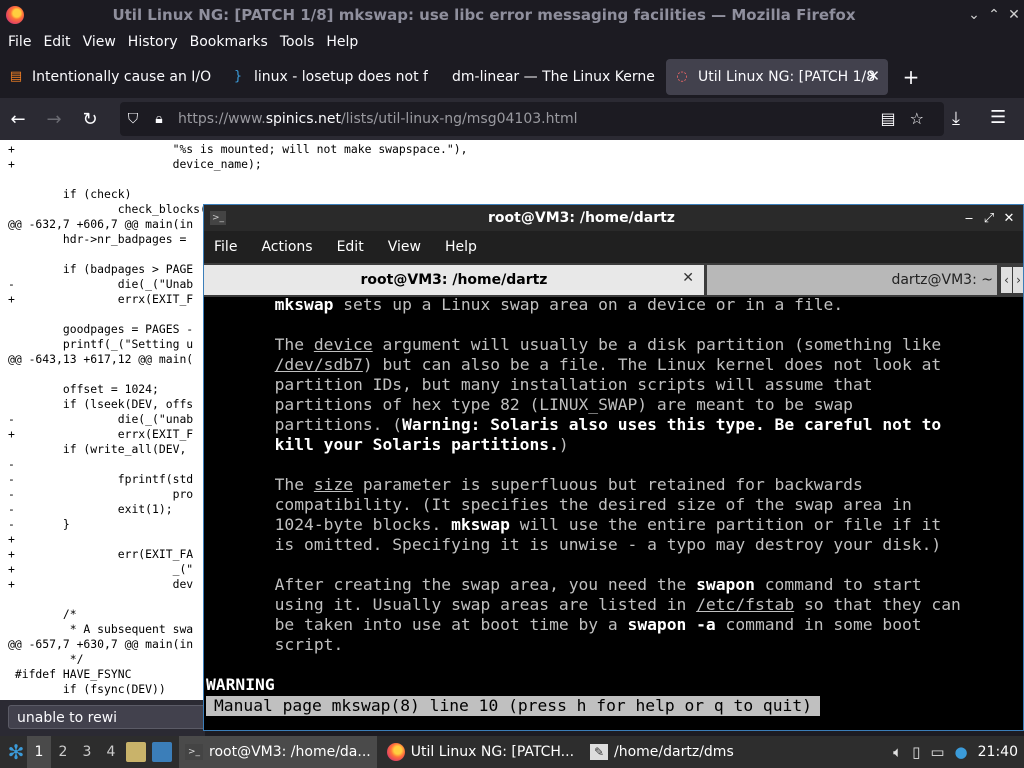 The height and width of the screenshot is (768, 1024). Describe the element at coordinates (974, 15) in the screenshot. I see `minimize-icon: ⌄` at that location.